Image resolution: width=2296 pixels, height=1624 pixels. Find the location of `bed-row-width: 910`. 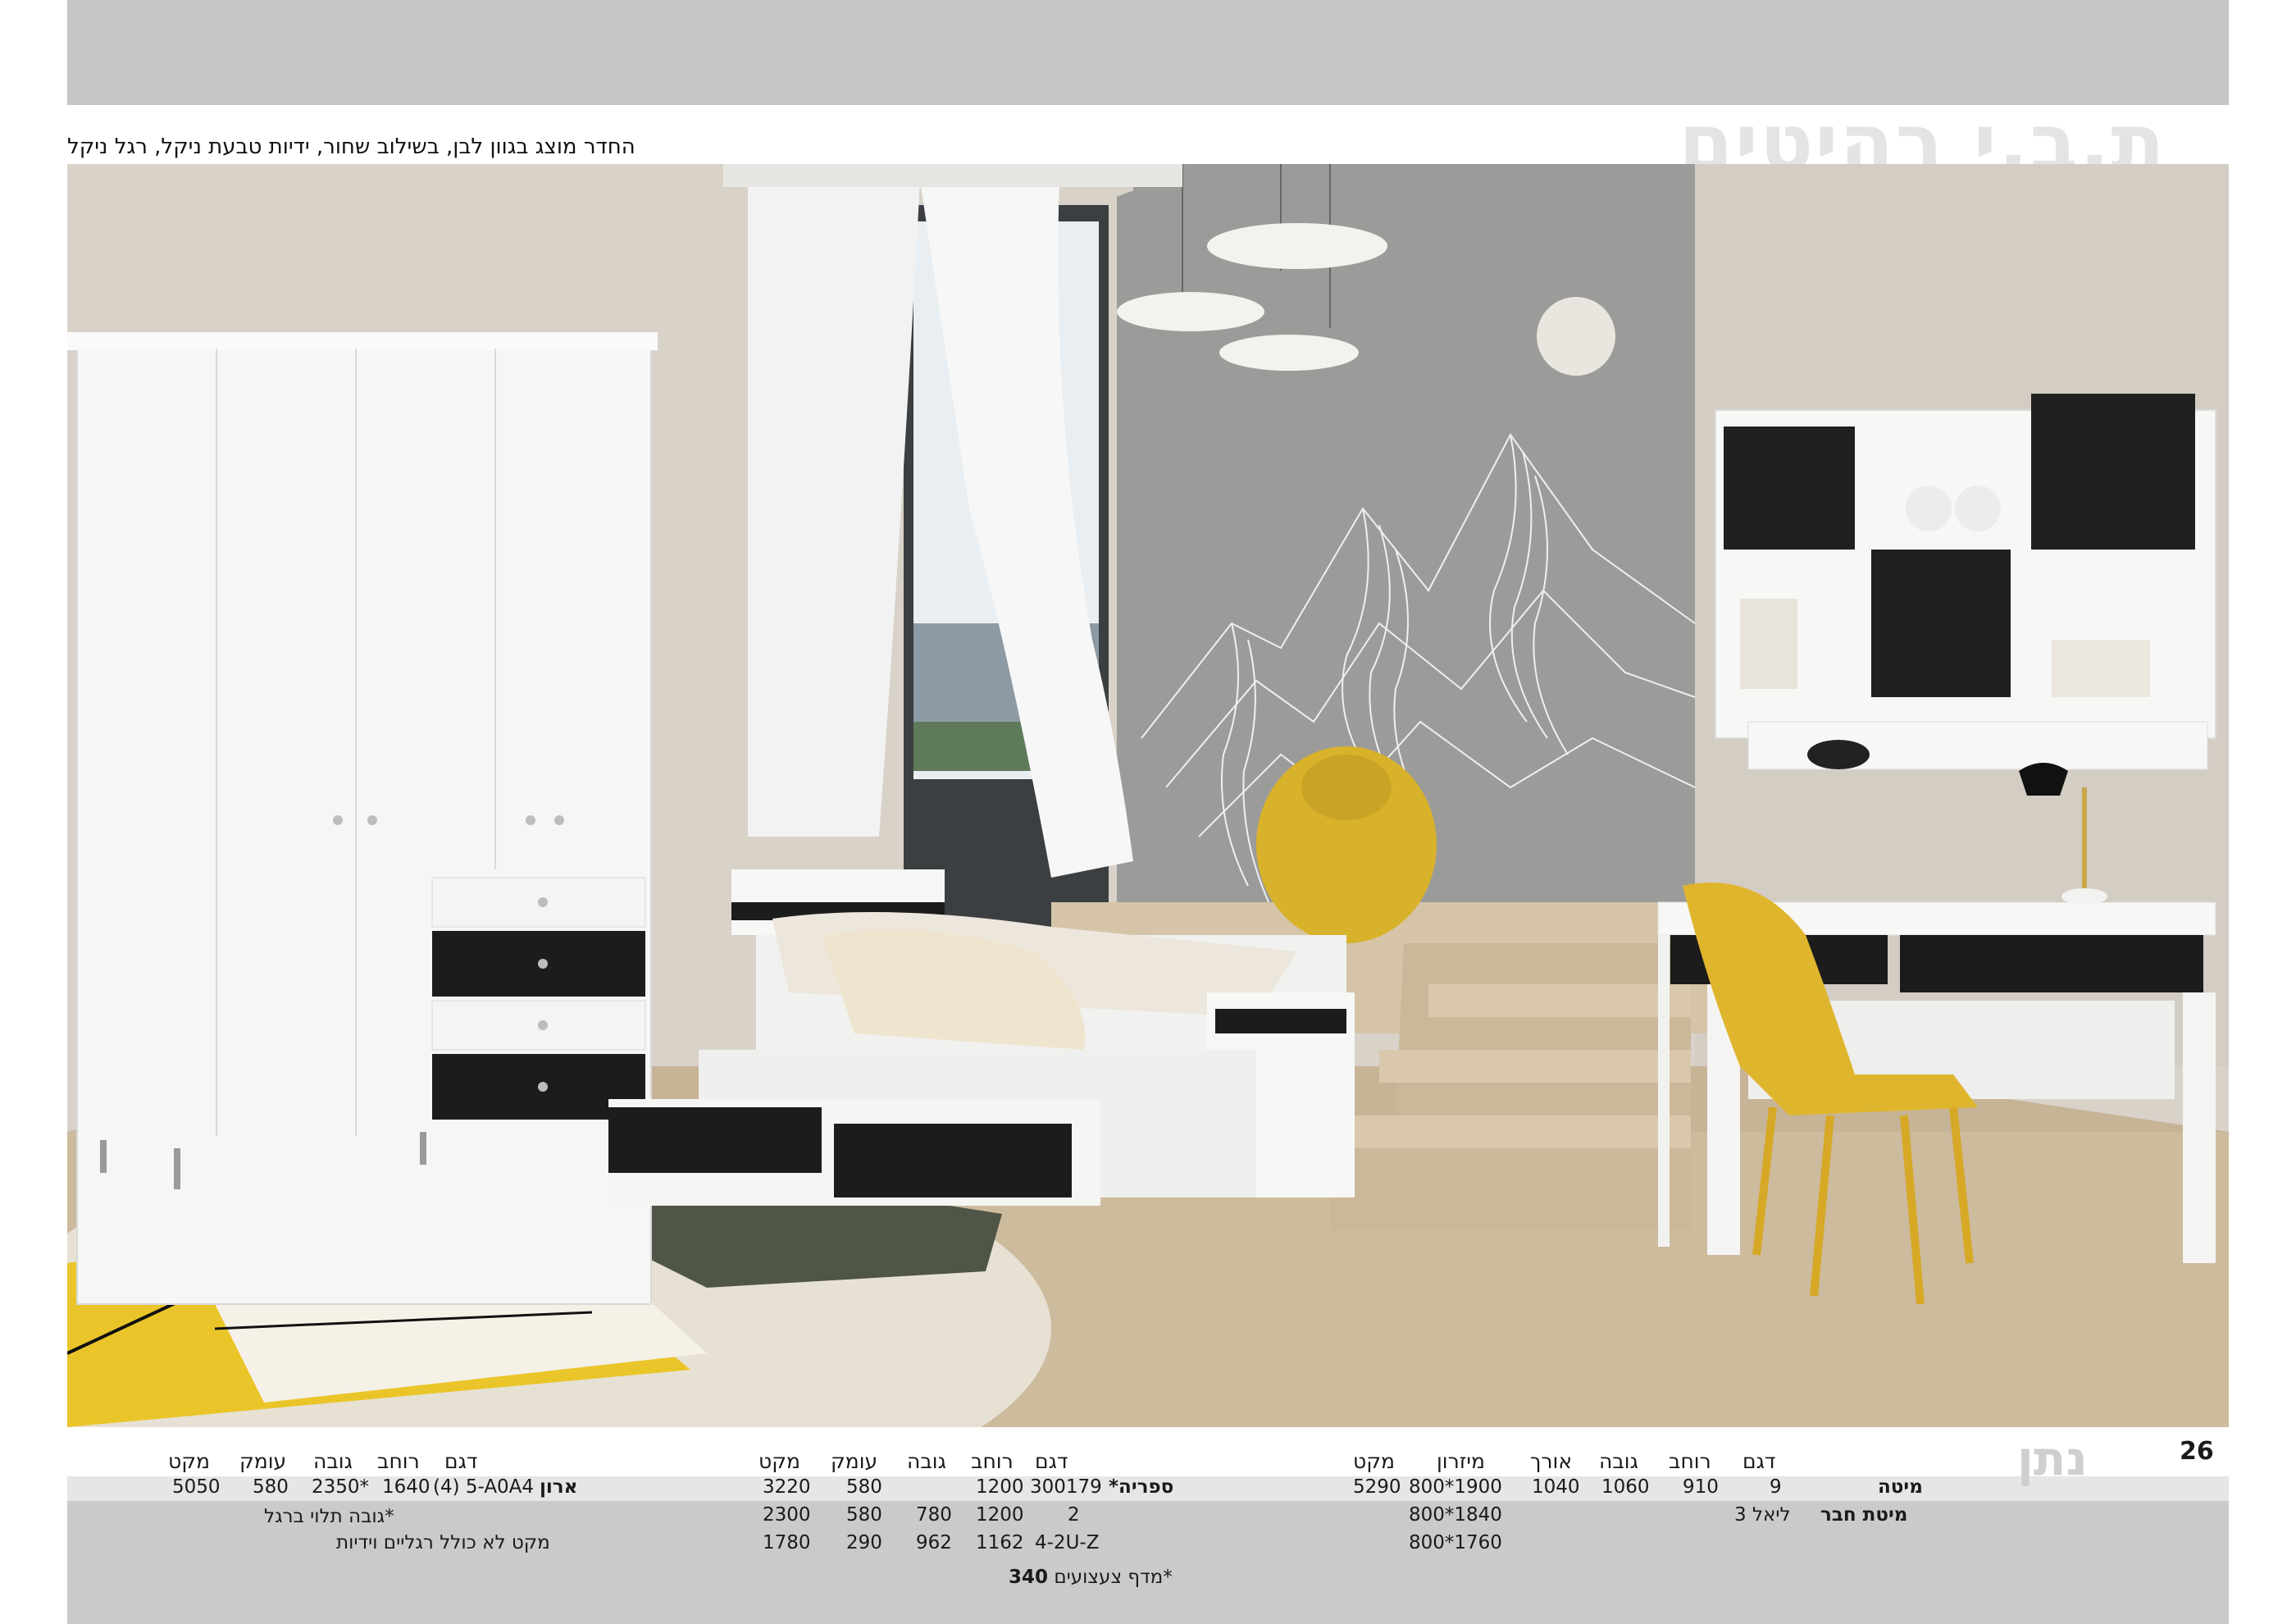

bed-row-width: 910 is located at coordinates (1701, 1487).